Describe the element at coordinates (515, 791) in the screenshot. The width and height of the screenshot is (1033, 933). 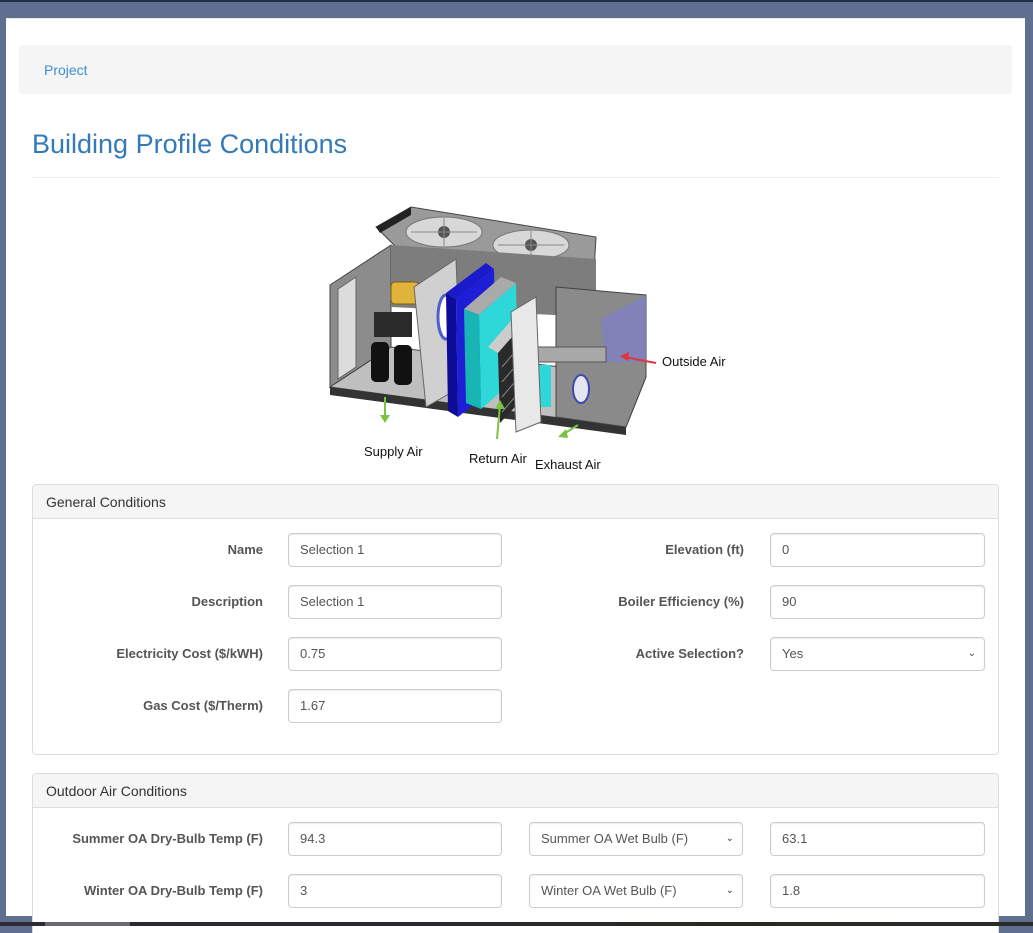
I see `outdoor-air-conditions-heading: Outdoor Air Conditions` at that location.